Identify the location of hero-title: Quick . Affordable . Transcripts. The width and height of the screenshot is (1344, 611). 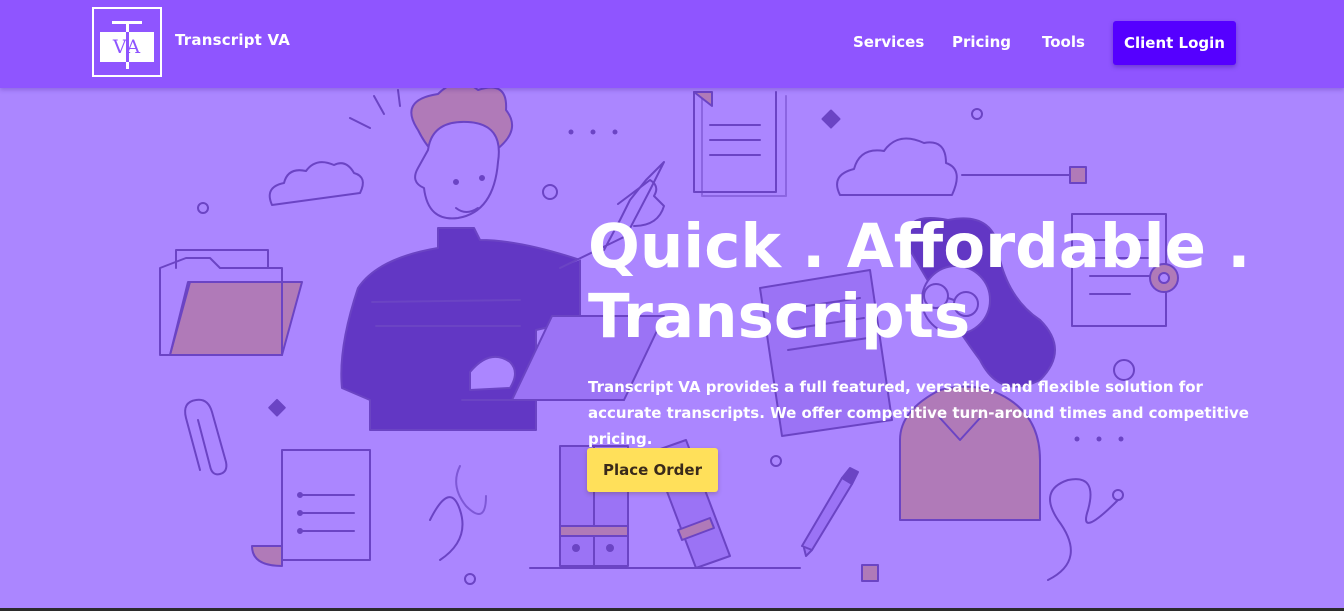
(948, 282).